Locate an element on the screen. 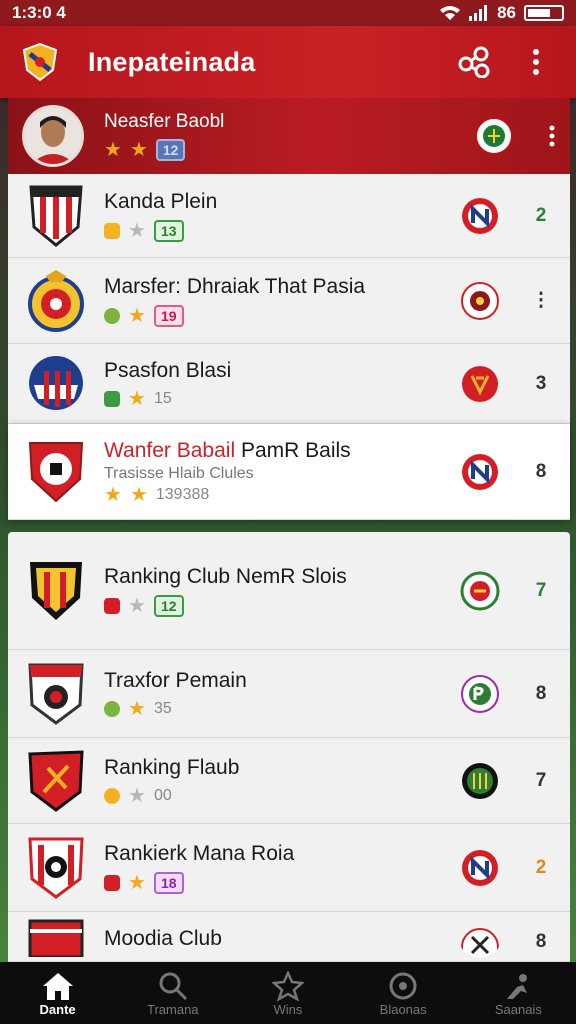 Image resolution: width=576 pixels, height=1024 pixels. avatar is located at coordinates (53, 136).